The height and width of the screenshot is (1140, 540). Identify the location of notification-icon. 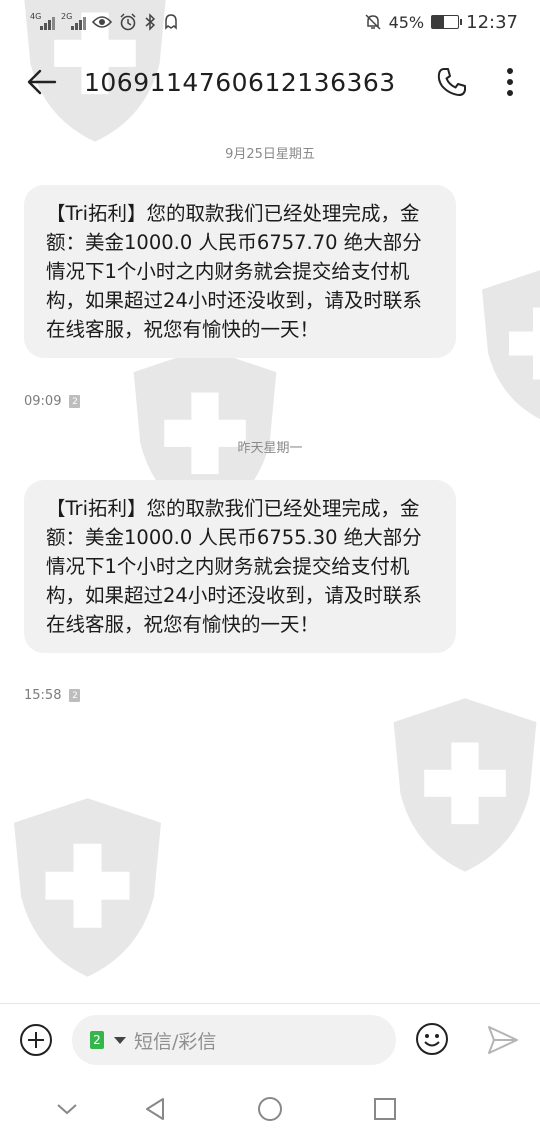
(171, 22).